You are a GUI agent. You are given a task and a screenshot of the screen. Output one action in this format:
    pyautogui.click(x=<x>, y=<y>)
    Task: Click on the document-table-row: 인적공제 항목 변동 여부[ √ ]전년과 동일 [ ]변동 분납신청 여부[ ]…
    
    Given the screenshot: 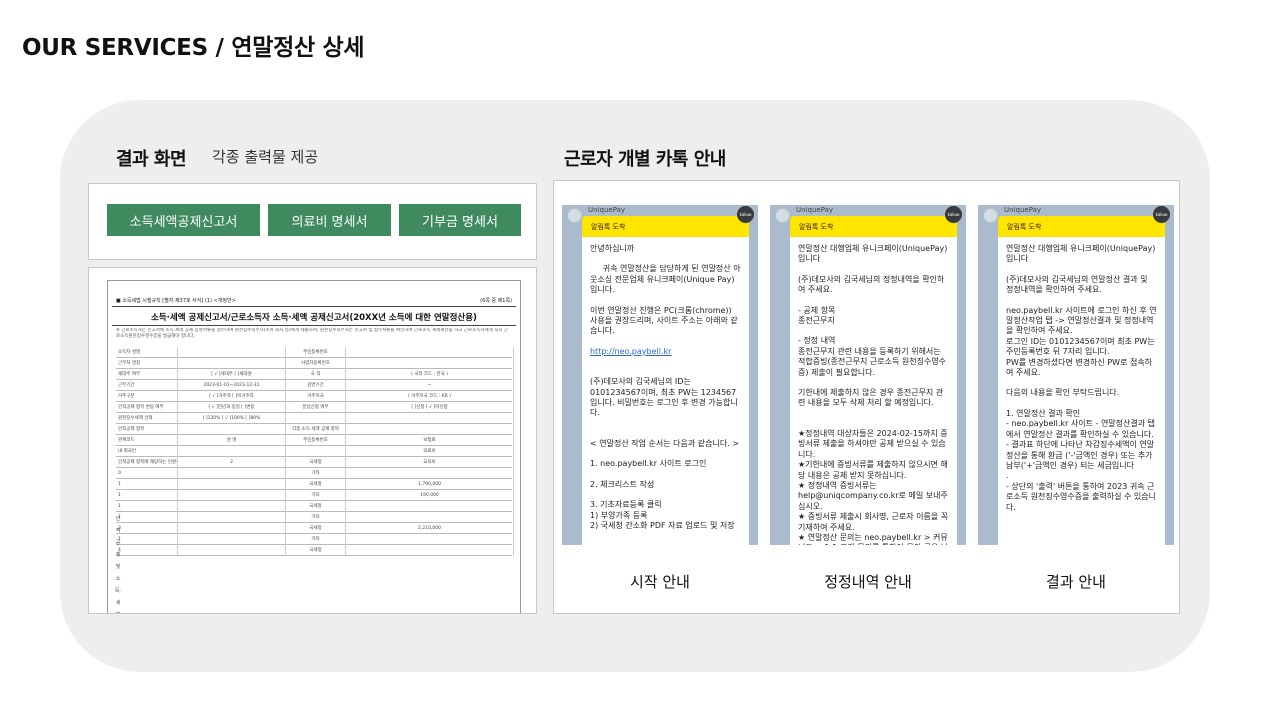 What is the action you would take?
    pyautogui.click(x=315, y=407)
    